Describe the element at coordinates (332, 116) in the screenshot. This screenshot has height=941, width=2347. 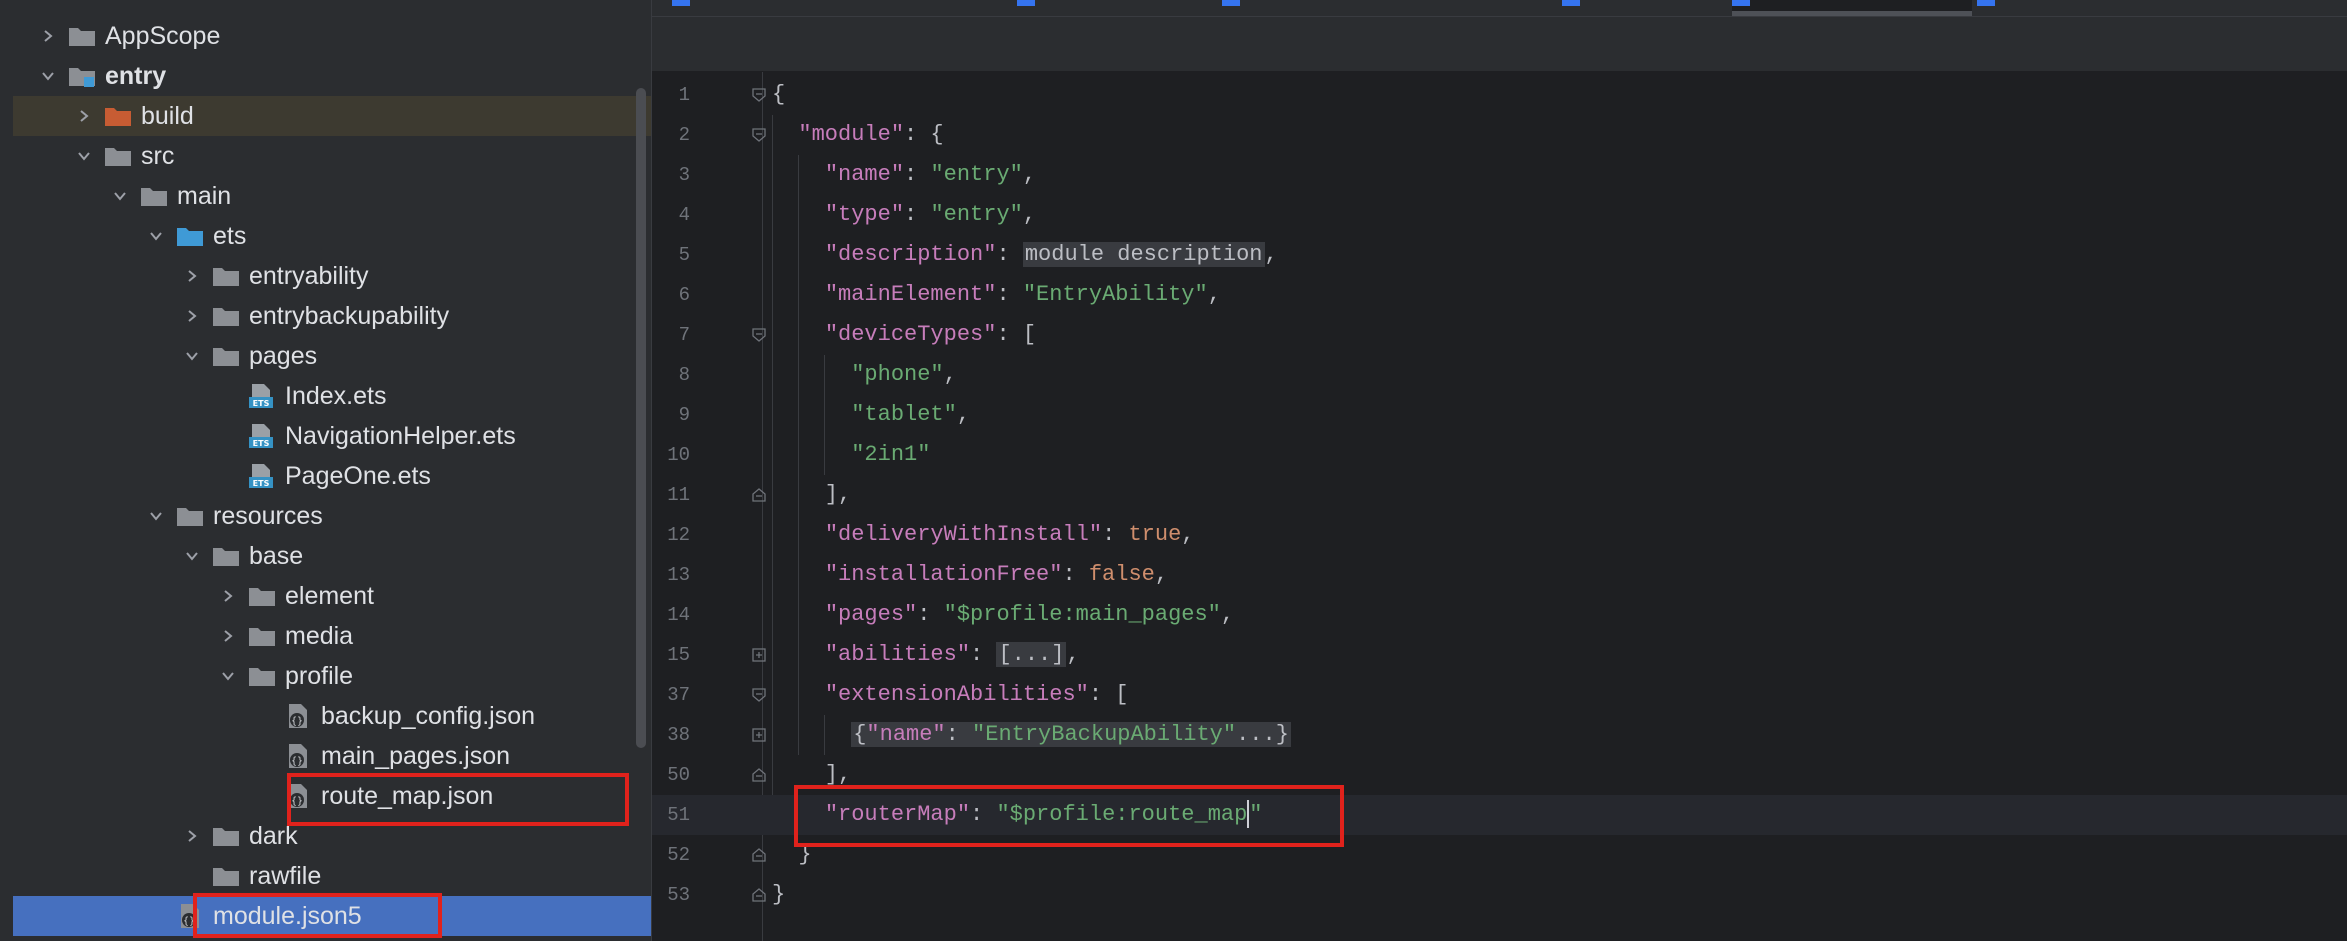
I see `tree-item: build` at that location.